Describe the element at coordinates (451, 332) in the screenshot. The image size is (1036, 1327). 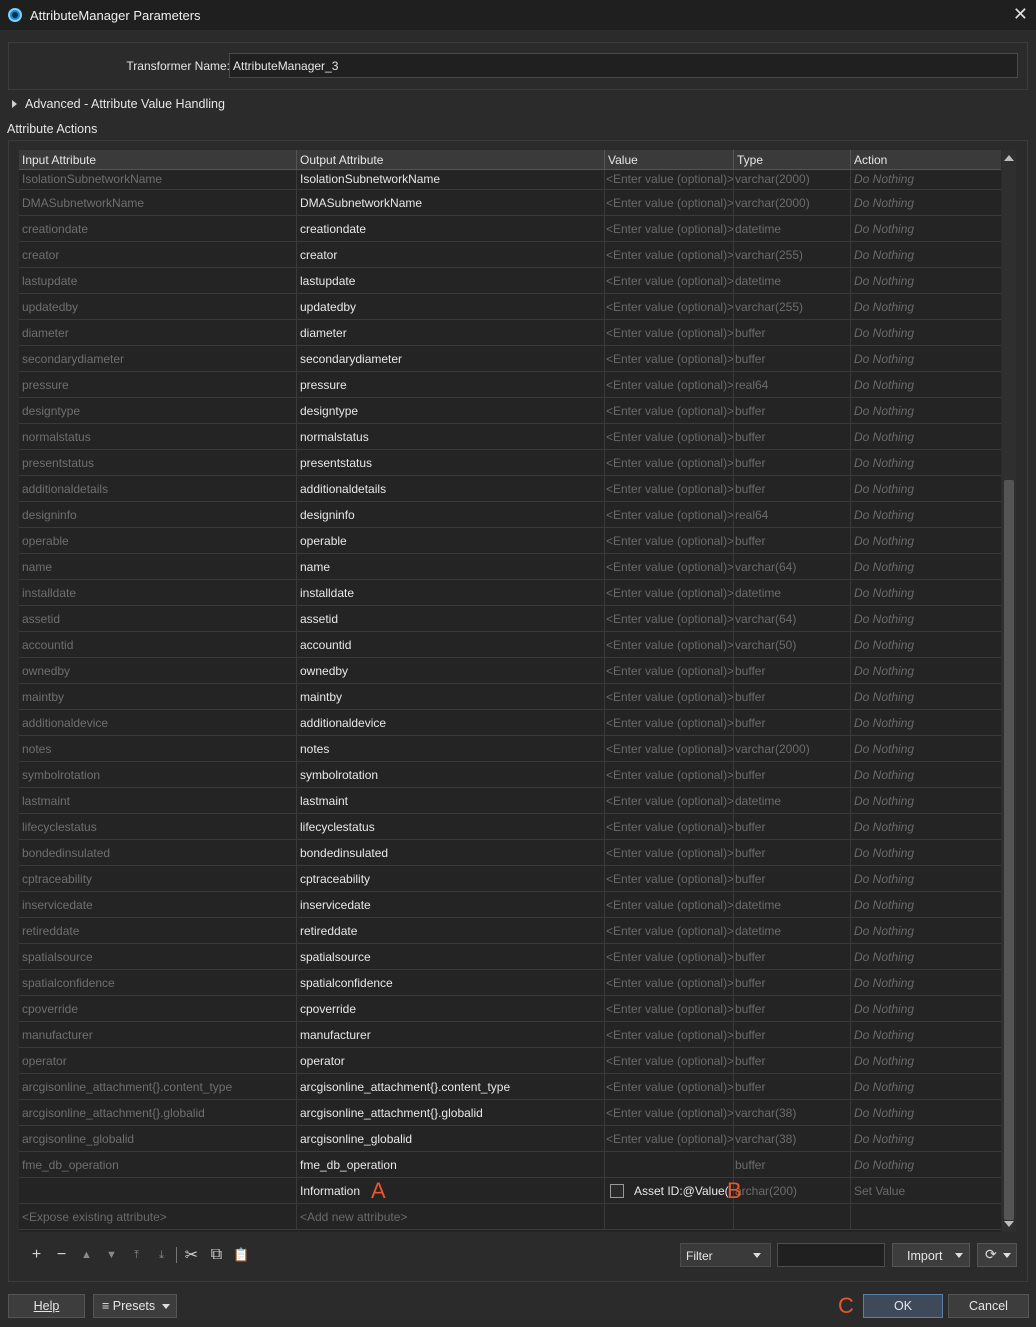
I see `output-attribute-cell: diameter` at that location.